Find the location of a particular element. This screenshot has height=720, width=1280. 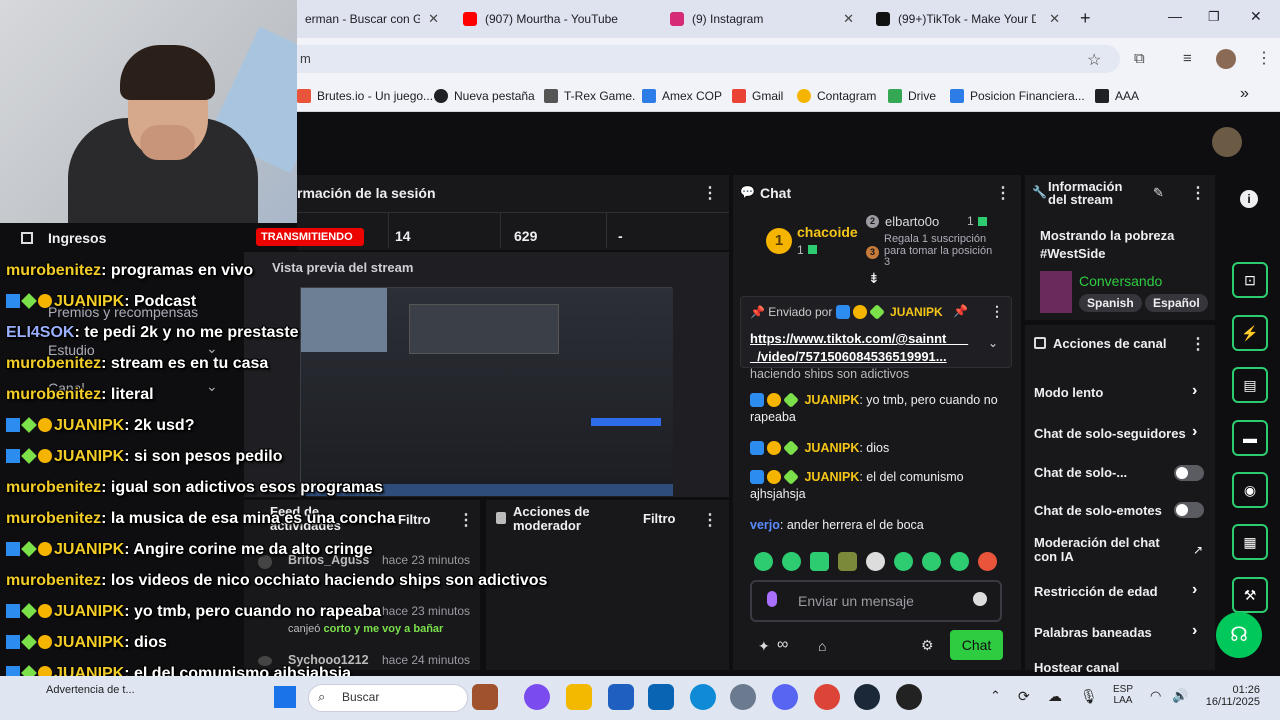

window-close-button: ✕ is located at coordinates (1256, 16).